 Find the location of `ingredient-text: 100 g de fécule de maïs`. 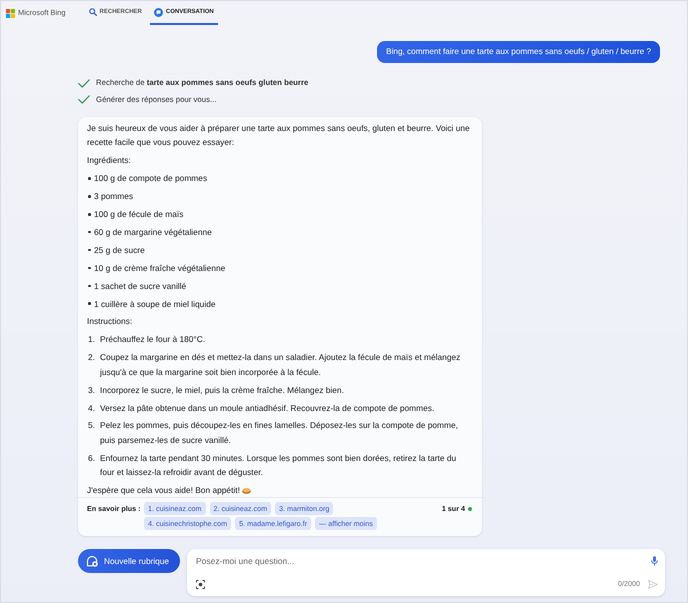

ingredient-text: 100 g de fécule de maïs is located at coordinates (139, 215).